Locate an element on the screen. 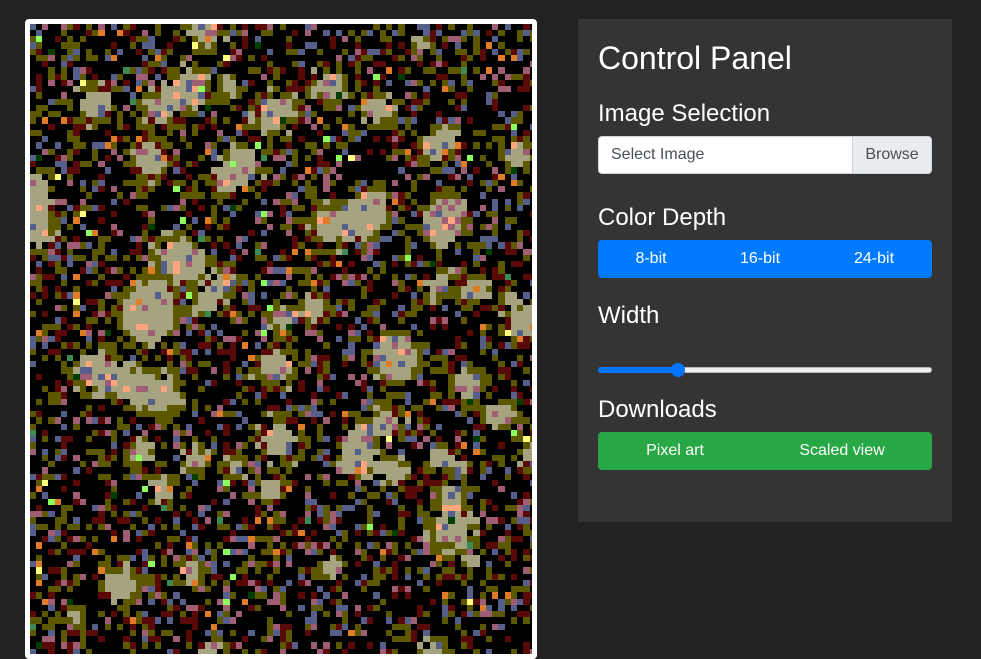  image-file-input: Select Image Browse is located at coordinates (765, 155).